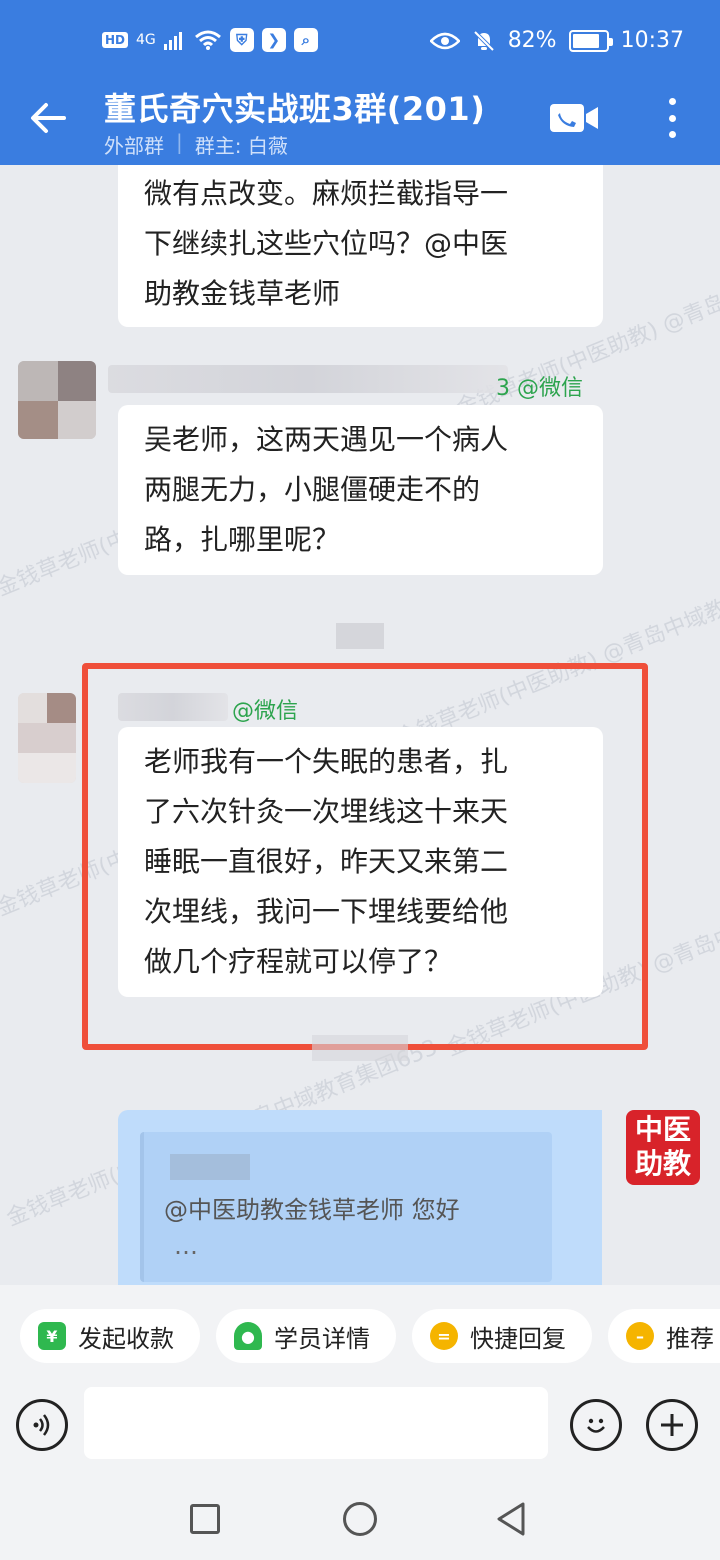  I want to click on message-bubble: 微有点改变。麻烦拦截指导一 下继续扎这些穴位吗？@中医 助教金钱草老师, so click(360, 246).